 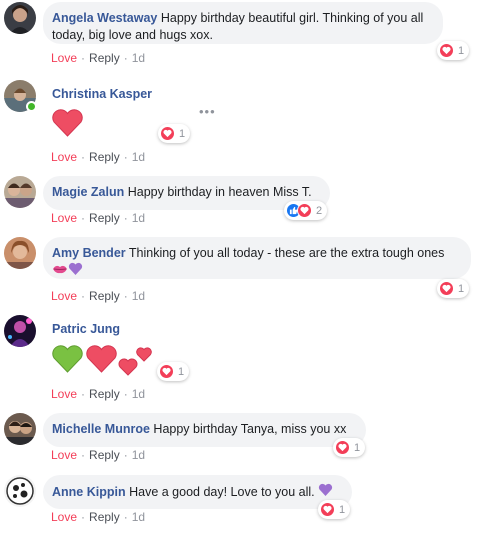 I want to click on comment-author: Patric Jung, so click(x=86, y=329).